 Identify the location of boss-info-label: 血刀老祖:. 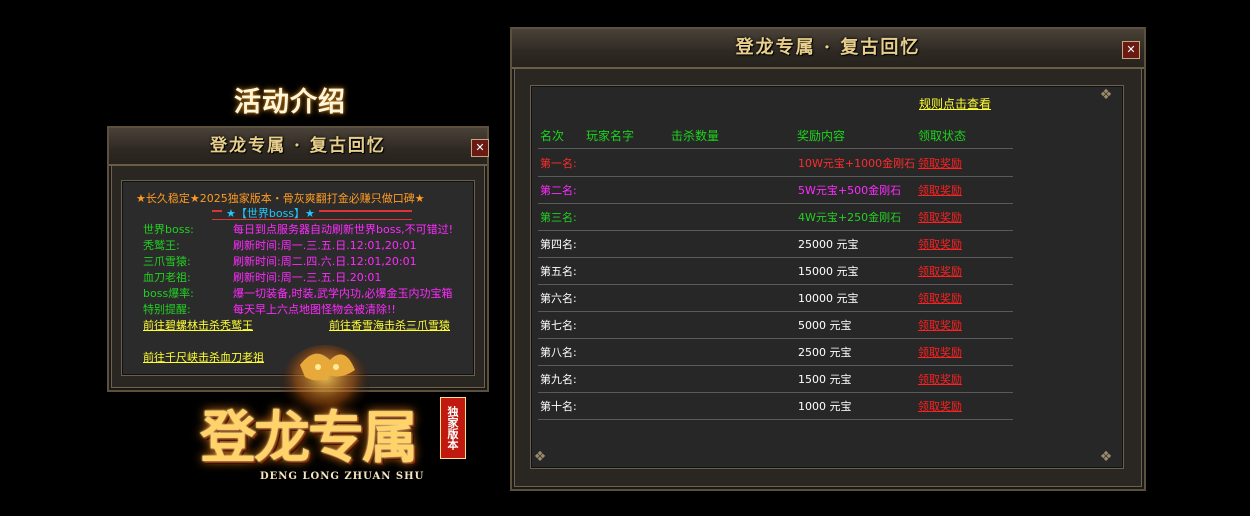
(167, 277).